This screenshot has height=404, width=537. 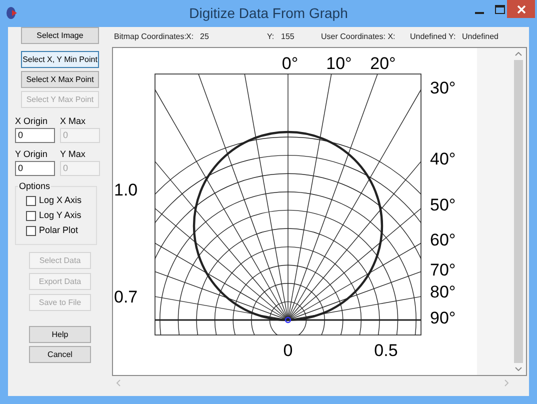 What do you see at coordinates (481, 37) in the screenshot?
I see `coordinate-text: Undefined` at bounding box center [481, 37].